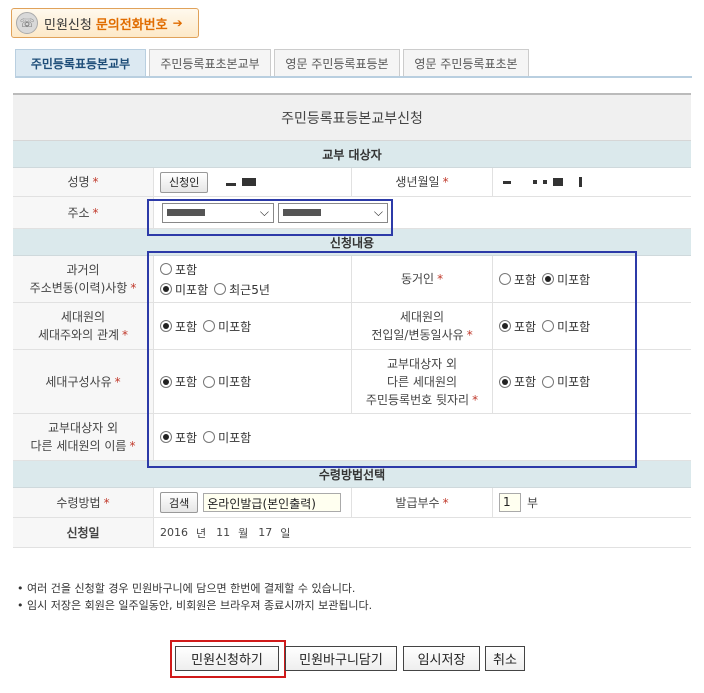 This screenshot has height=693, width=704. I want to click on tab-english-abstract: 영문 주민등록표초본, so click(466, 62).